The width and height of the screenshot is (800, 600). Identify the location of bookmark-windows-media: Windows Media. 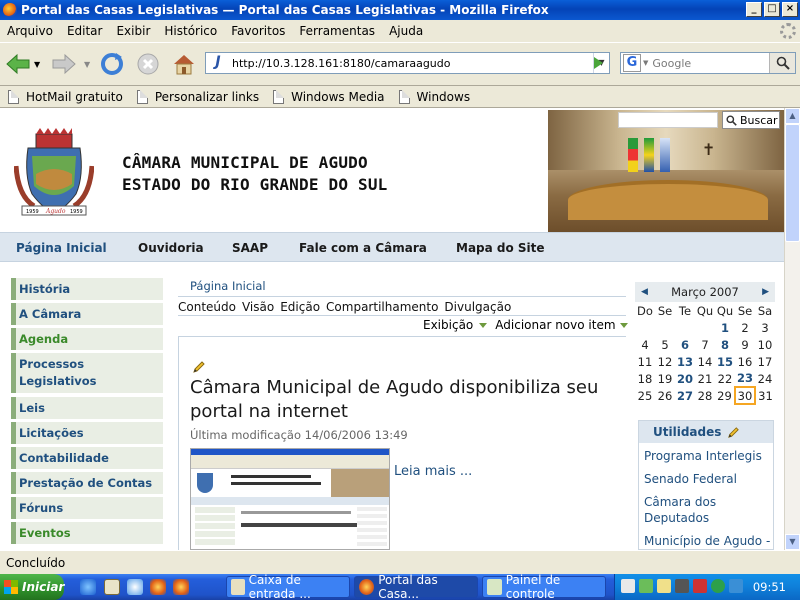
(329, 96).